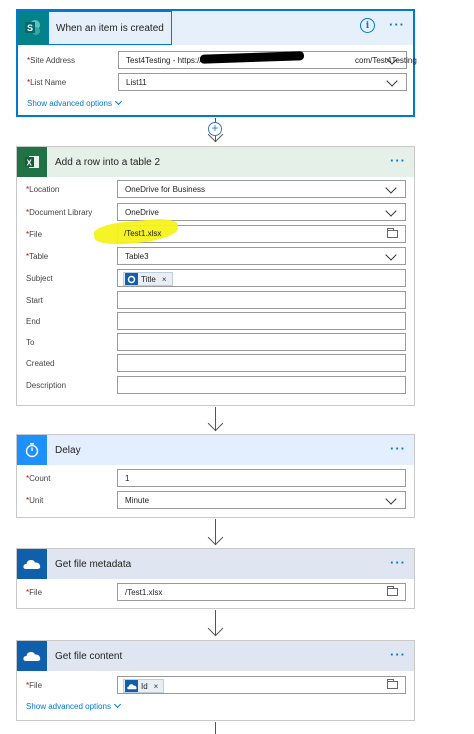 This screenshot has height=734, width=474. I want to click on metadata-file-row: *File /Test1.xlsx, so click(215, 593).